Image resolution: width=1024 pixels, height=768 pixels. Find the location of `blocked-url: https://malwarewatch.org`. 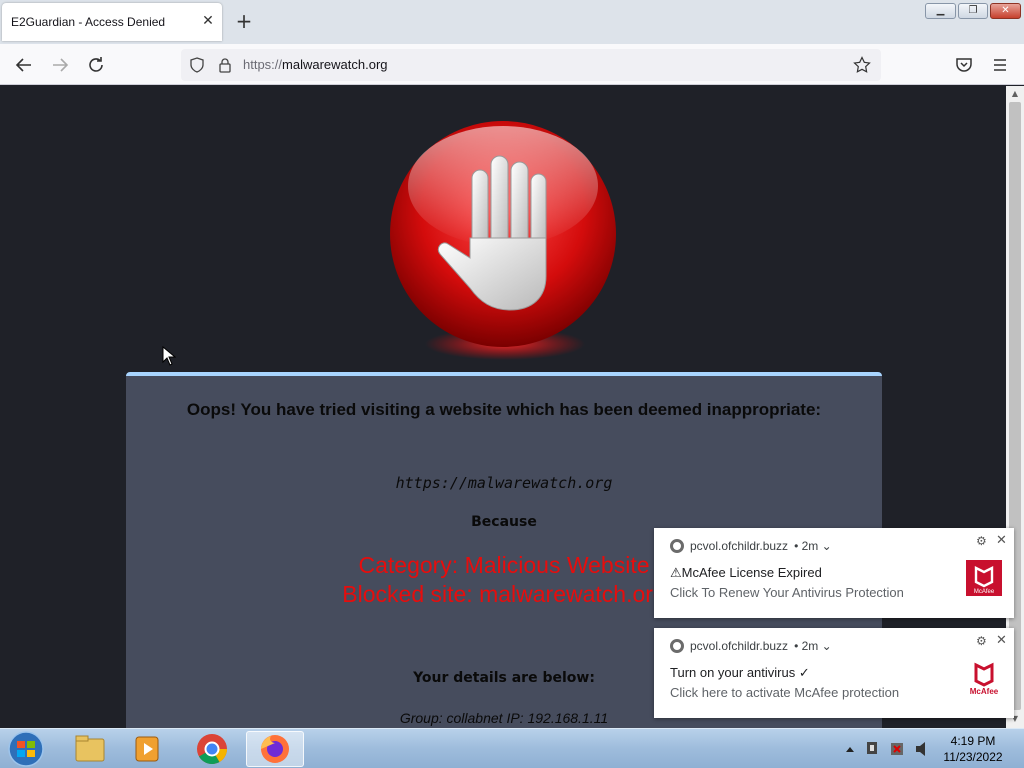

blocked-url: https://malwarewatch.org is located at coordinates (504, 483).